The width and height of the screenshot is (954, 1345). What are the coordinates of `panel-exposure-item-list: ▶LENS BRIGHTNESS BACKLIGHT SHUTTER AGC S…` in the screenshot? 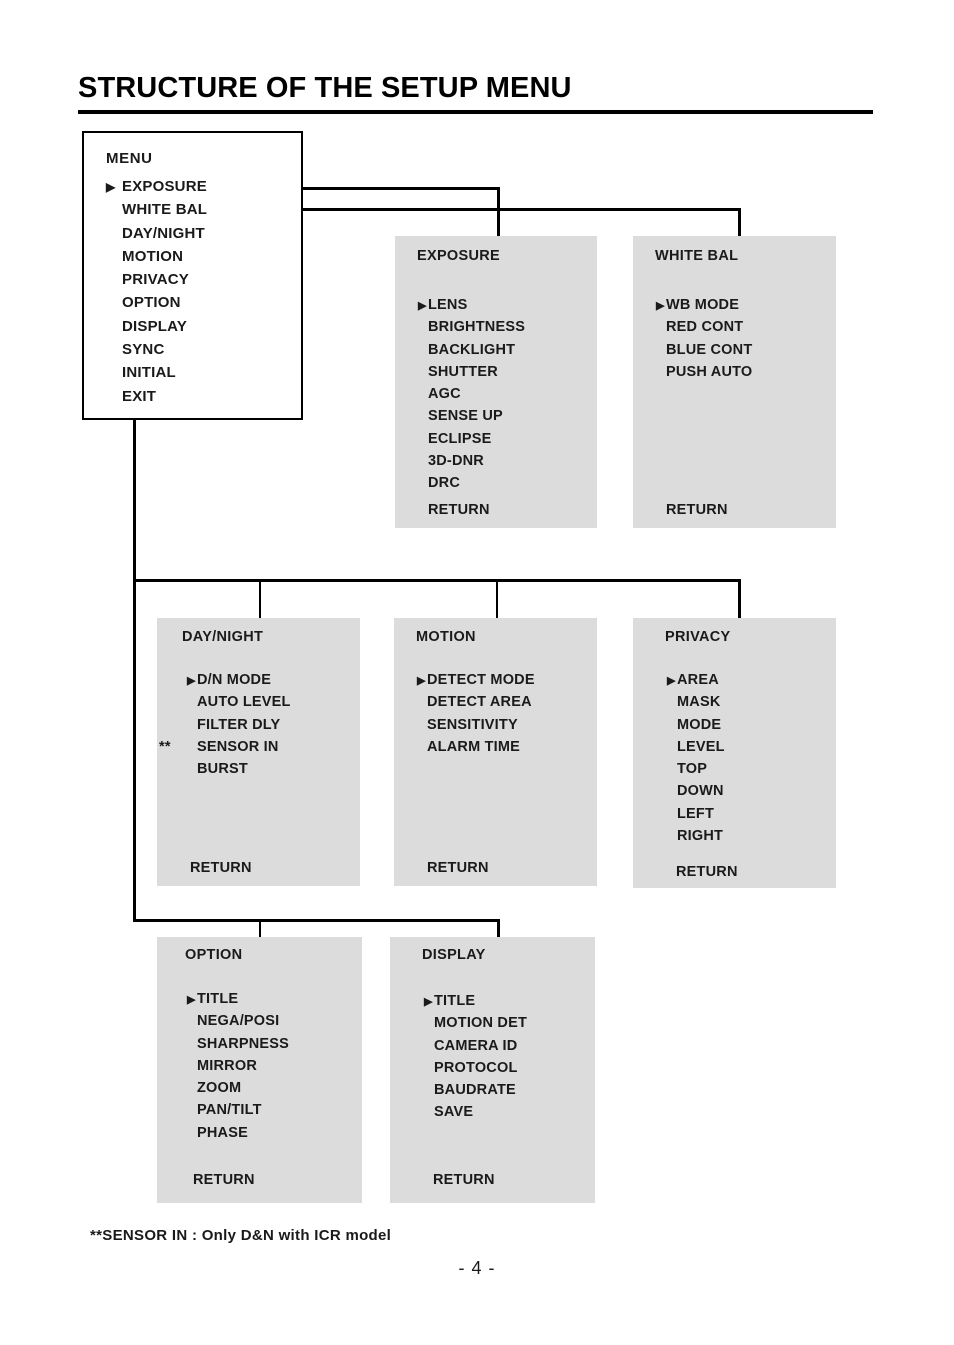 It's located at (471, 394).